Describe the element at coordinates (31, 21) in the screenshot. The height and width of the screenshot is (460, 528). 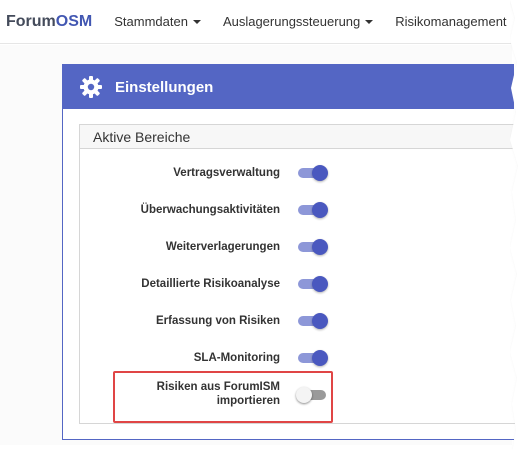
I see `brand-prefix: Forum` at that location.